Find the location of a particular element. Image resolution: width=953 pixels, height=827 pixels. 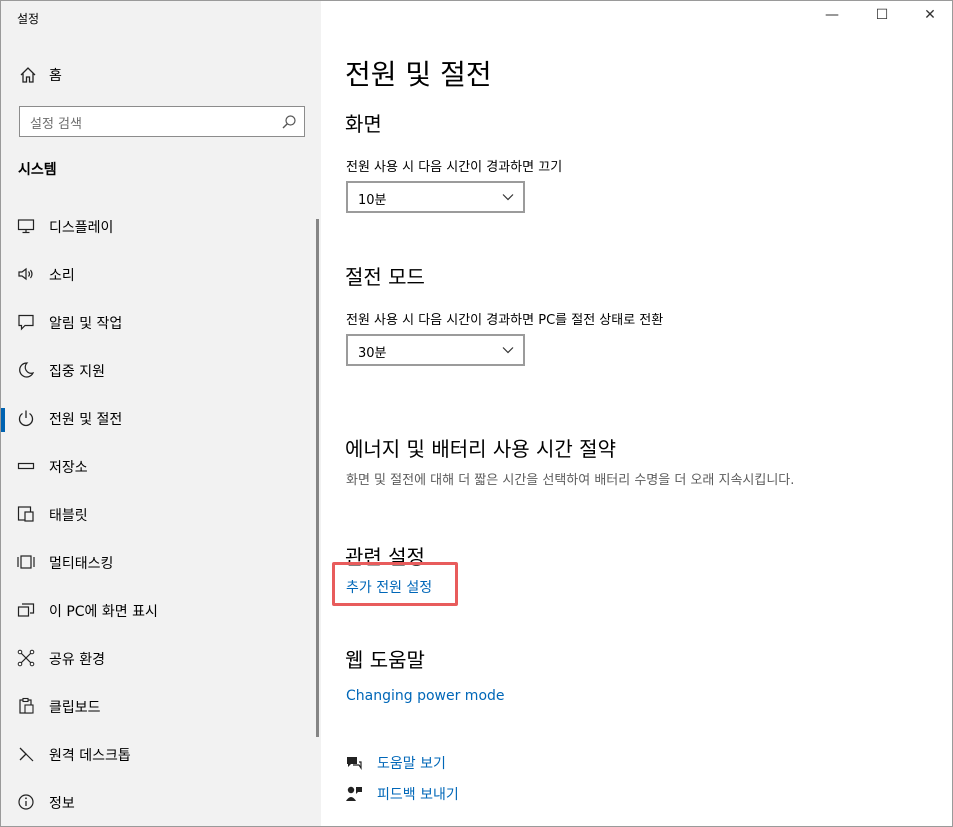

search-icon is located at coordinates (289, 122).